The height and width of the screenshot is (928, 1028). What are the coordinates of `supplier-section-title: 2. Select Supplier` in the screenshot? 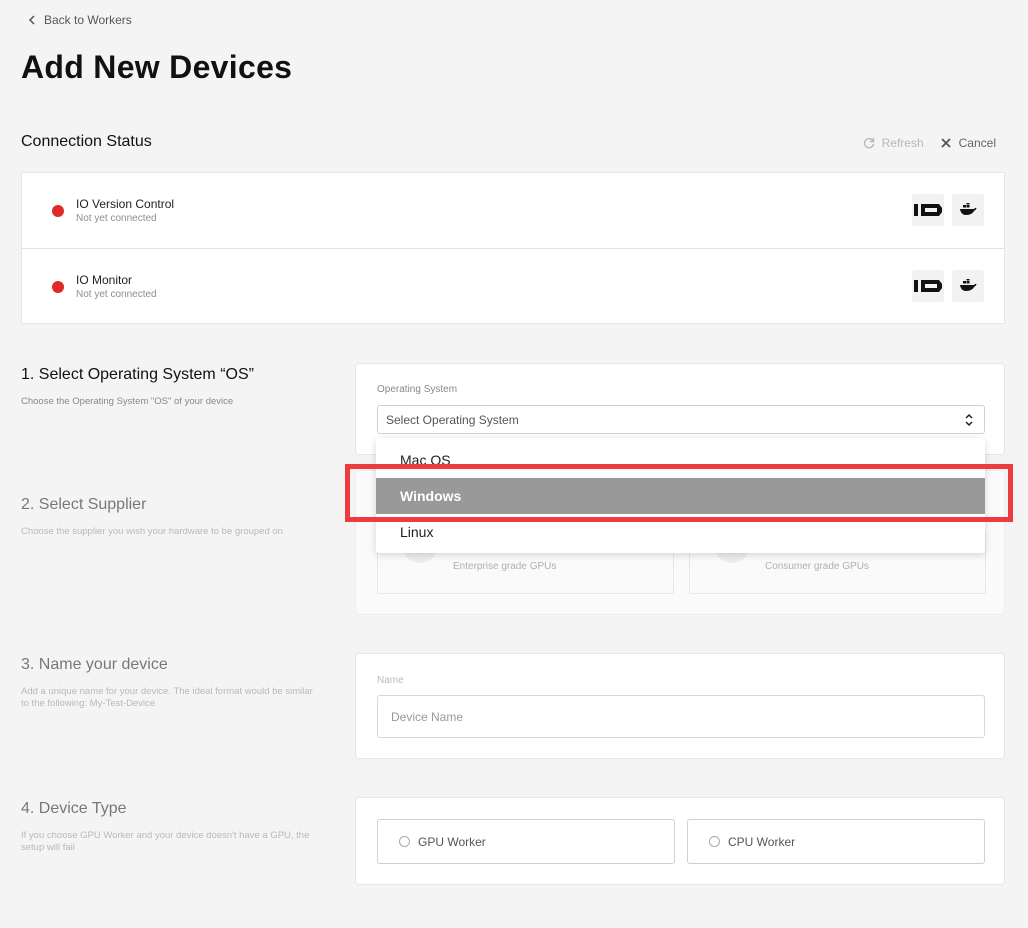 It's located at (84, 504).